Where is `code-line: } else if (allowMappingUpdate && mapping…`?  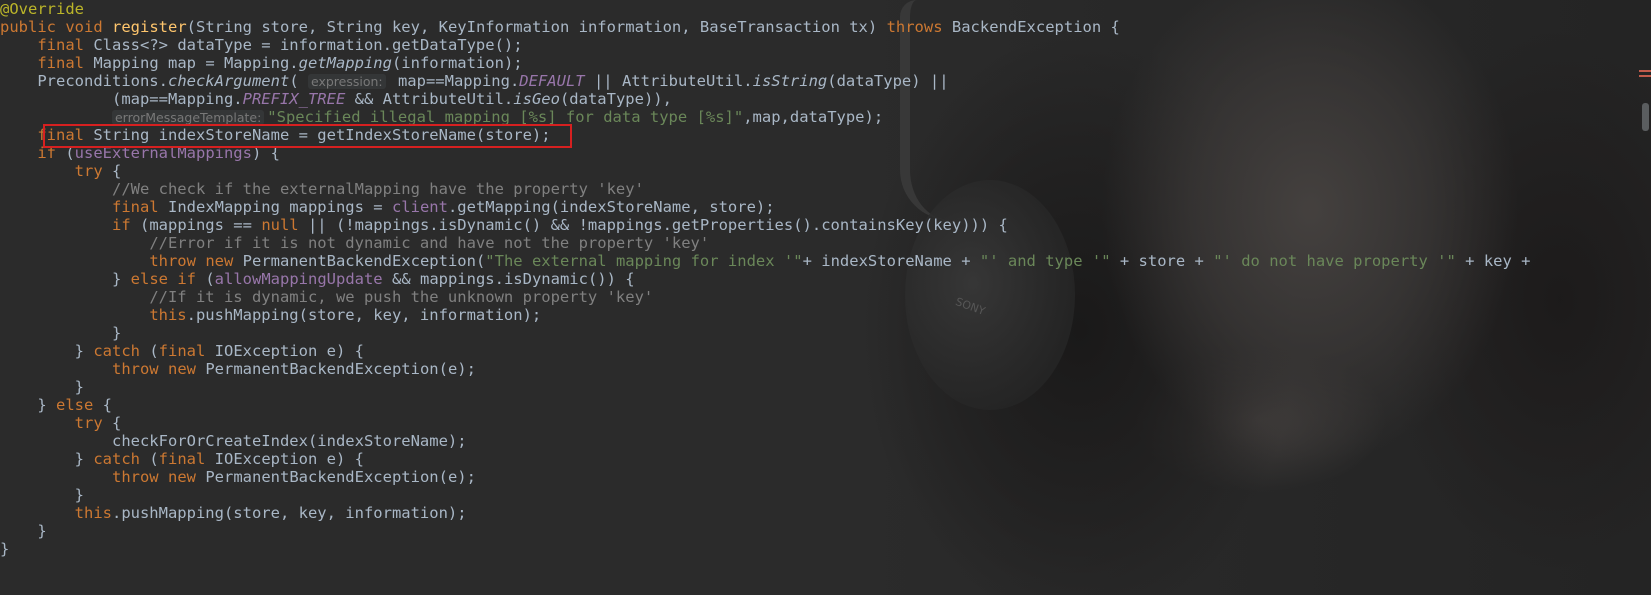 code-line: } else if (allowMappingUpdate && mapping… is located at coordinates (373, 279).